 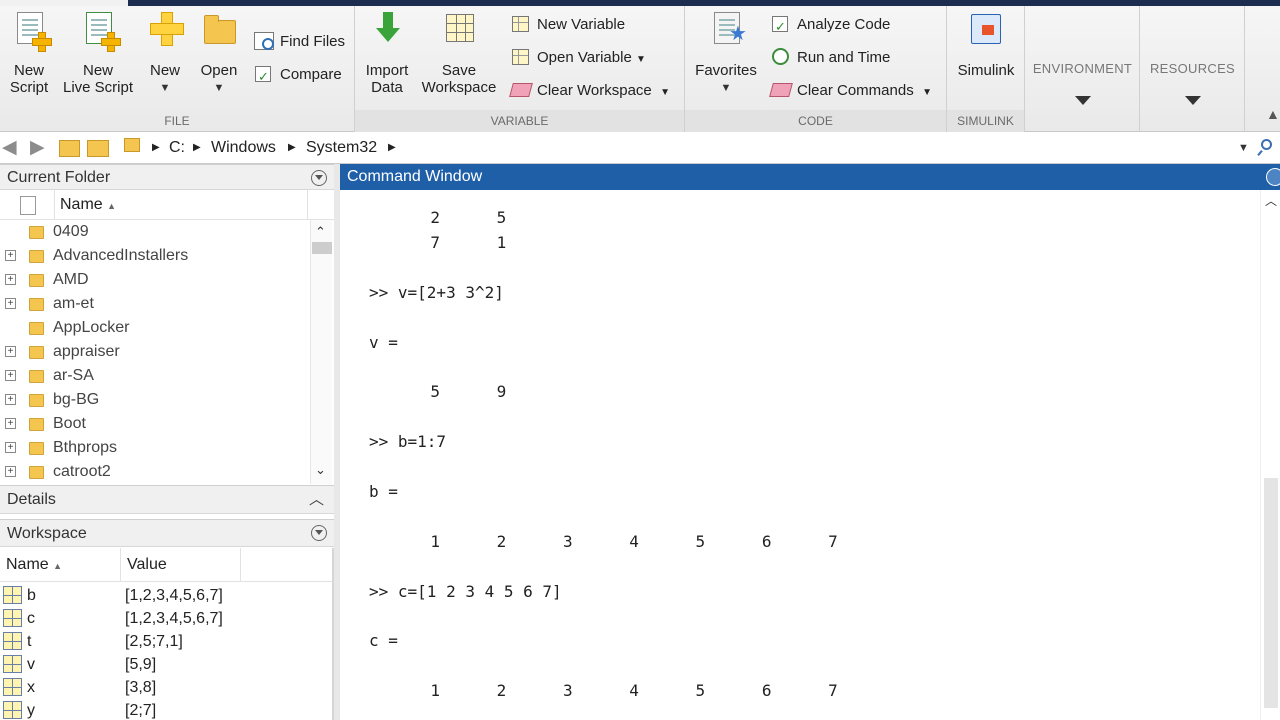 I want to click on workspace-variable-row: b [1,2,3,4,5,6,7], so click(x=166, y=595).